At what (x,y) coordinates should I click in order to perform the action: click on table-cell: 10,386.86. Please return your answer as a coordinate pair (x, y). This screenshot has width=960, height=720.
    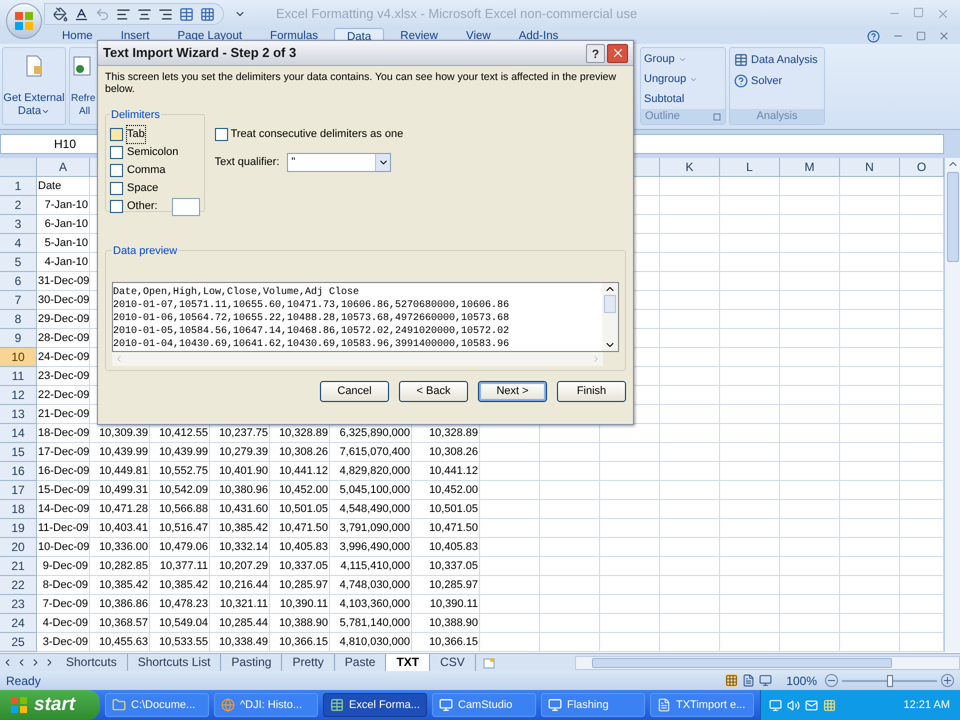
    Looking at the image, I should click on (120, 604).